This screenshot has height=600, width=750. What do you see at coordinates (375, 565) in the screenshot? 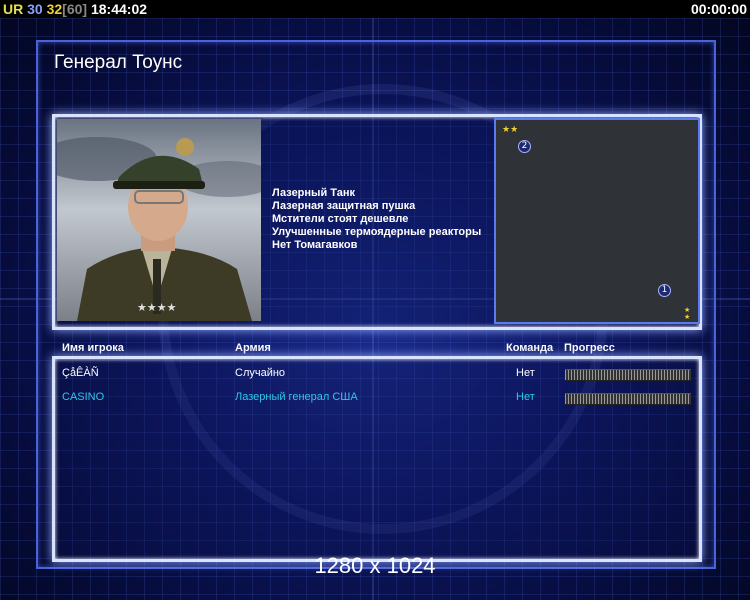
I see `resolution-label: 1280 x 1024` at bounding box center [375, 565].